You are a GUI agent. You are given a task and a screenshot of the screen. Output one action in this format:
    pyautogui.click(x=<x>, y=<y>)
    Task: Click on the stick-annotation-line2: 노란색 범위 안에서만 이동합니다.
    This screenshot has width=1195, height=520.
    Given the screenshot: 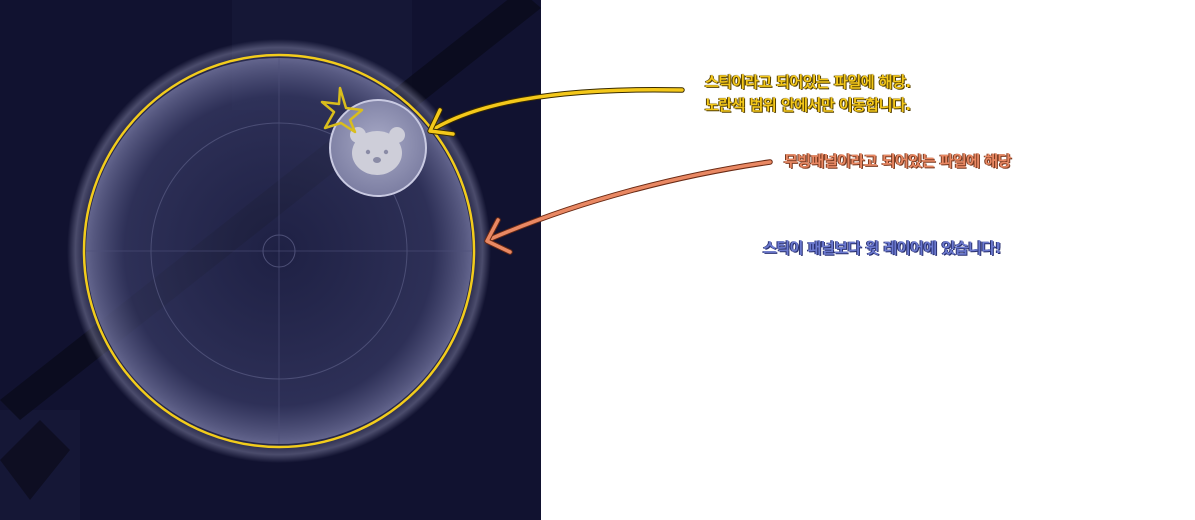 What is the action you would take?
    pyautogui.click(x=808, y=105)
    